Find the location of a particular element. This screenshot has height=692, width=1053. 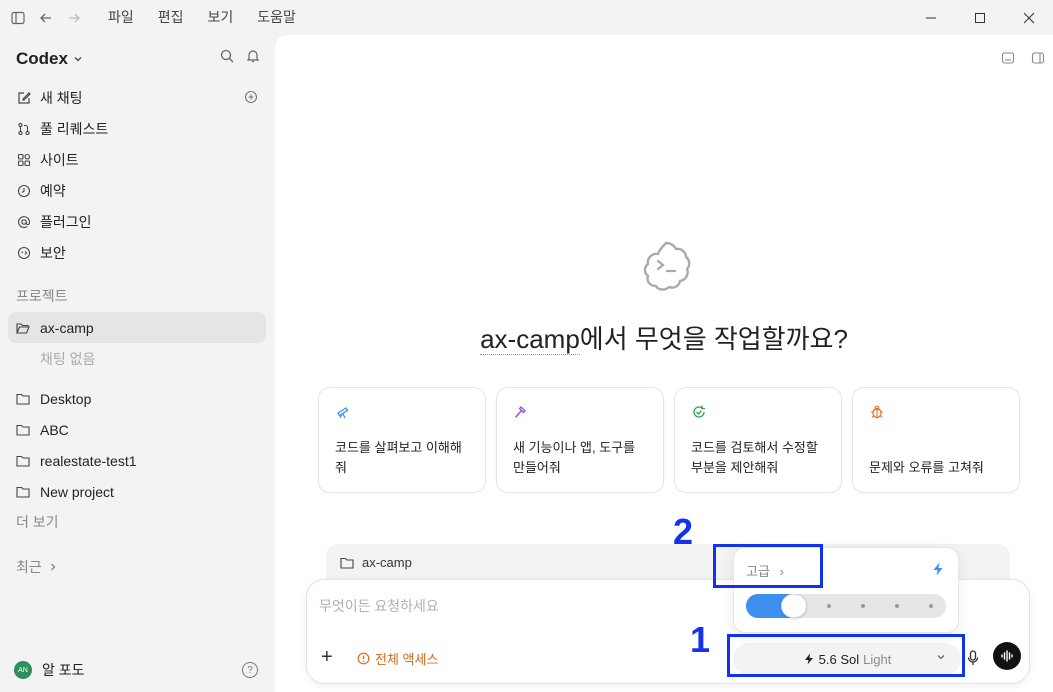

project-item-active: ax-camp is located at coordinates (137, 327).